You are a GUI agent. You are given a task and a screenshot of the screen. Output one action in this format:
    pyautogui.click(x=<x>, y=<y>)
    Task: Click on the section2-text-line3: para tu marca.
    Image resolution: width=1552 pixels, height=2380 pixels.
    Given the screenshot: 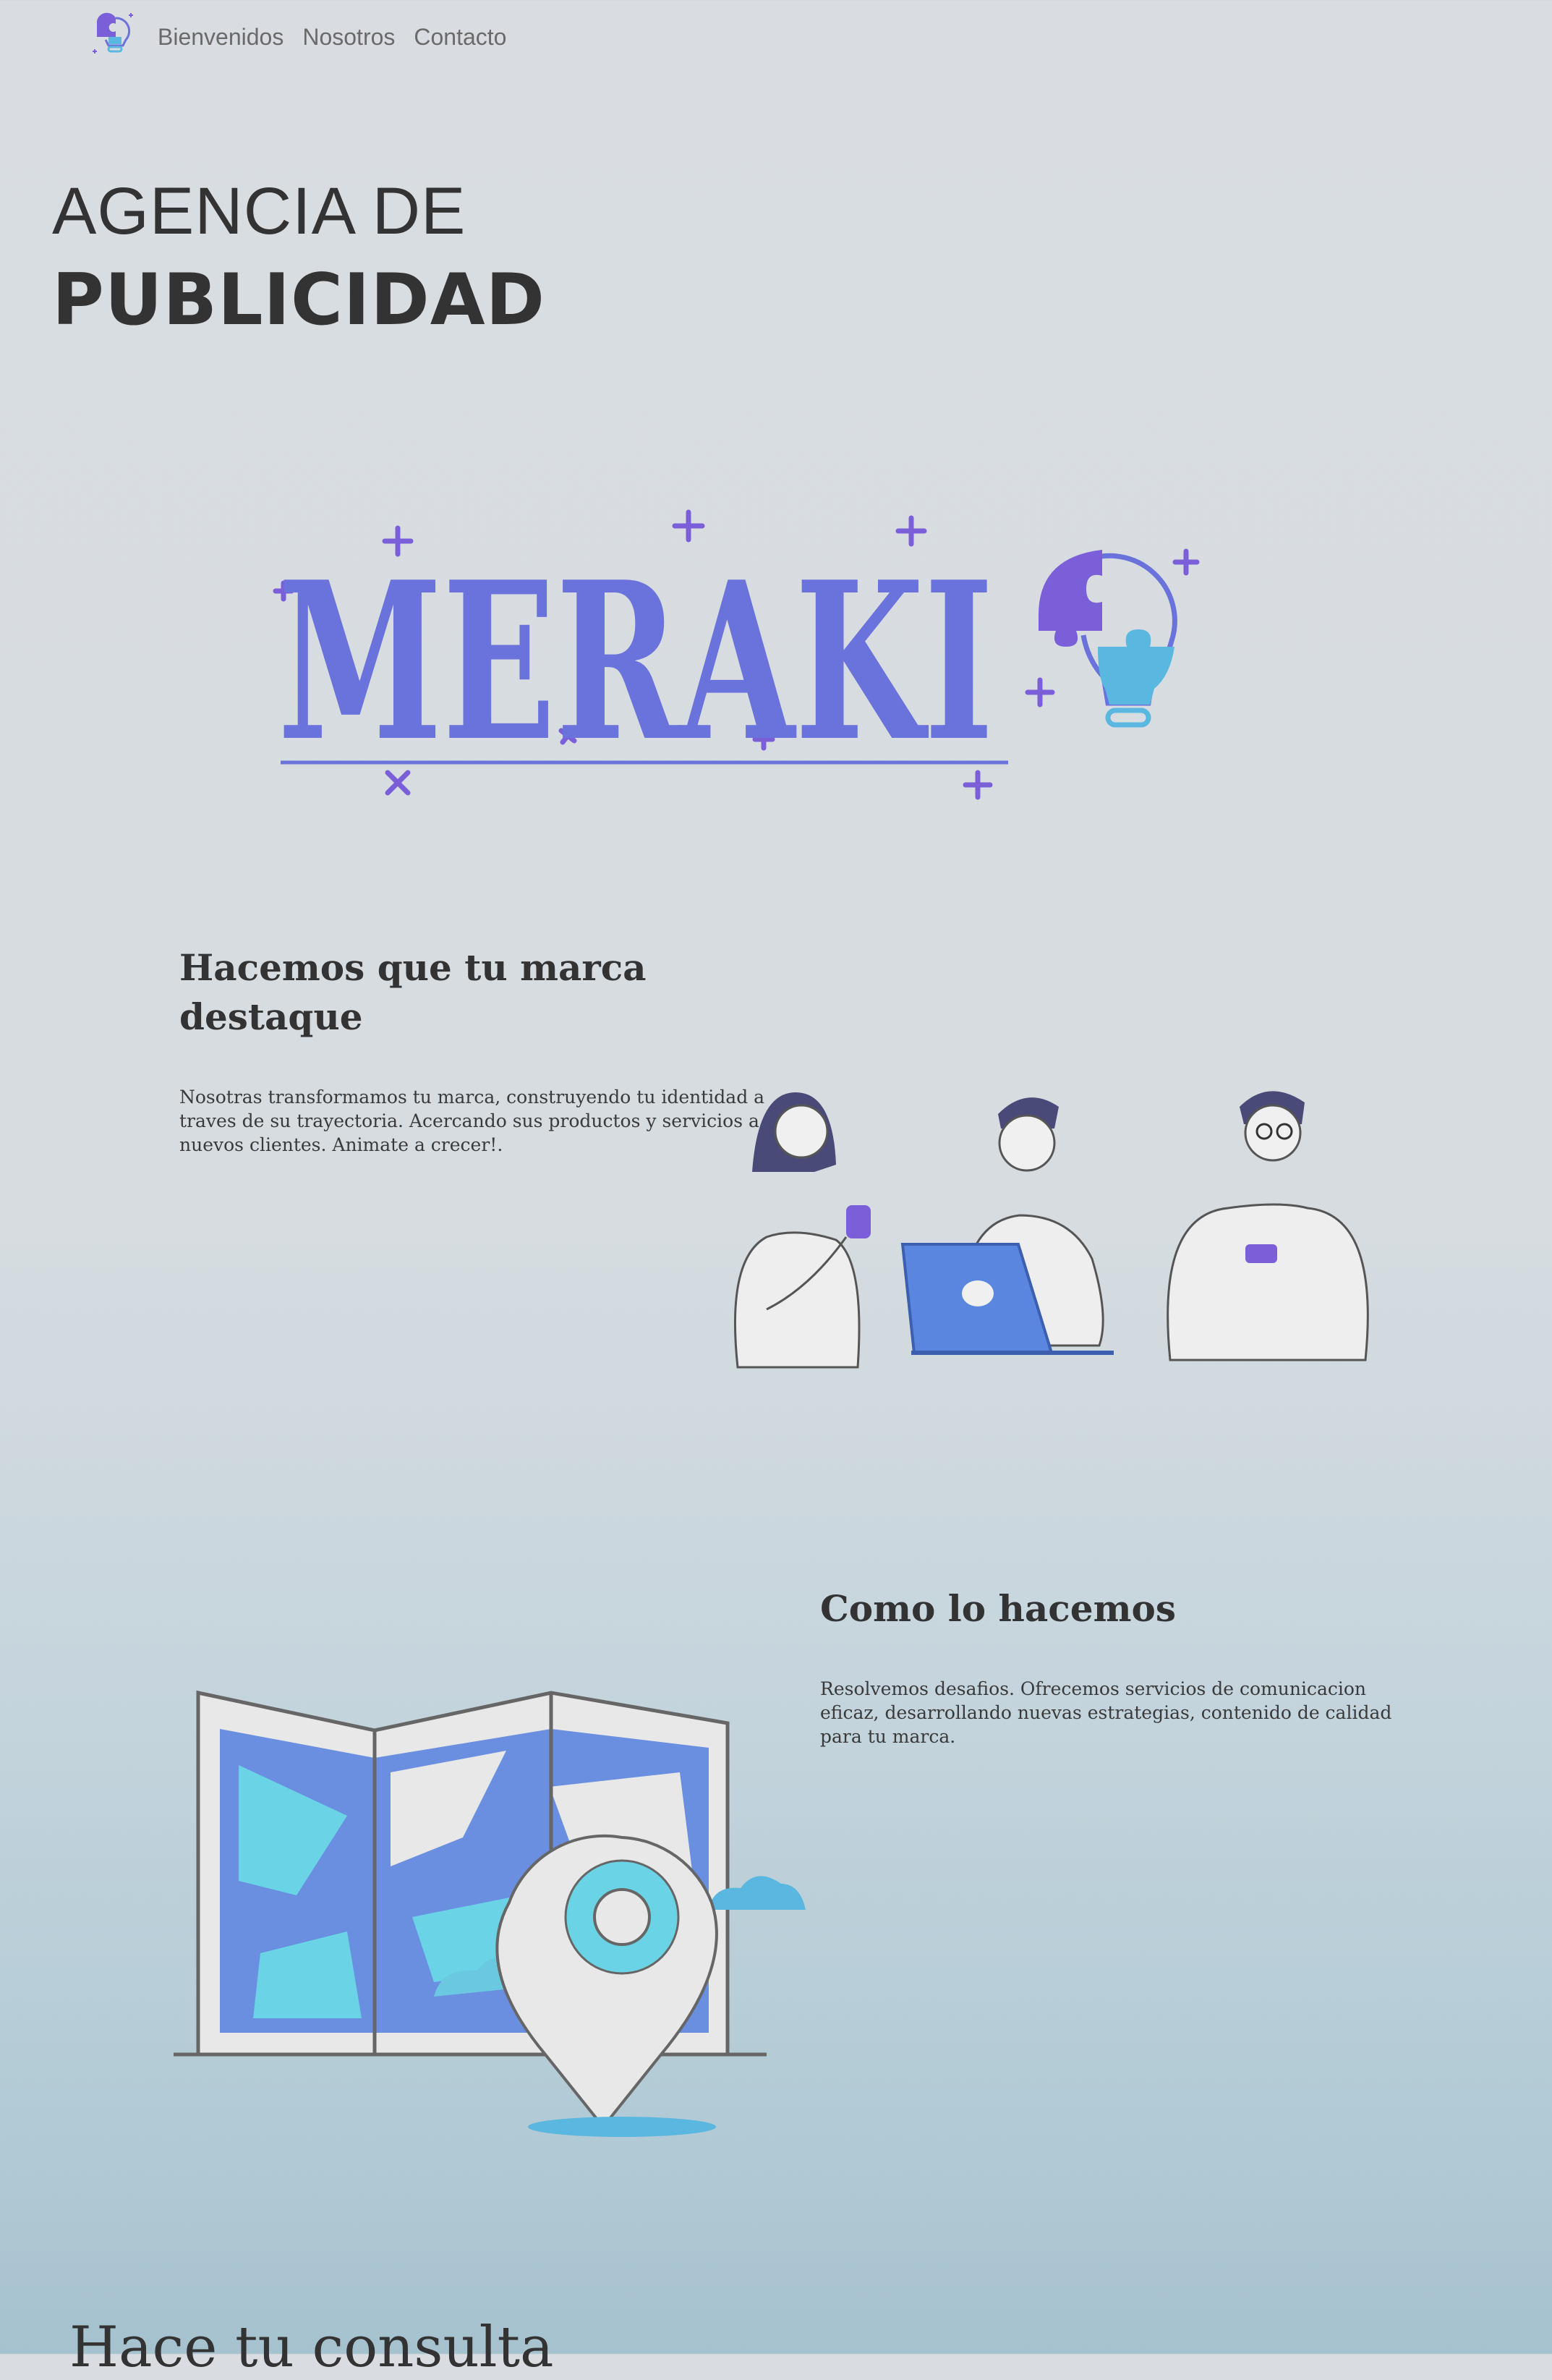 What is the action you would take?
    pyautogui.click(x=888, y=1736)
    